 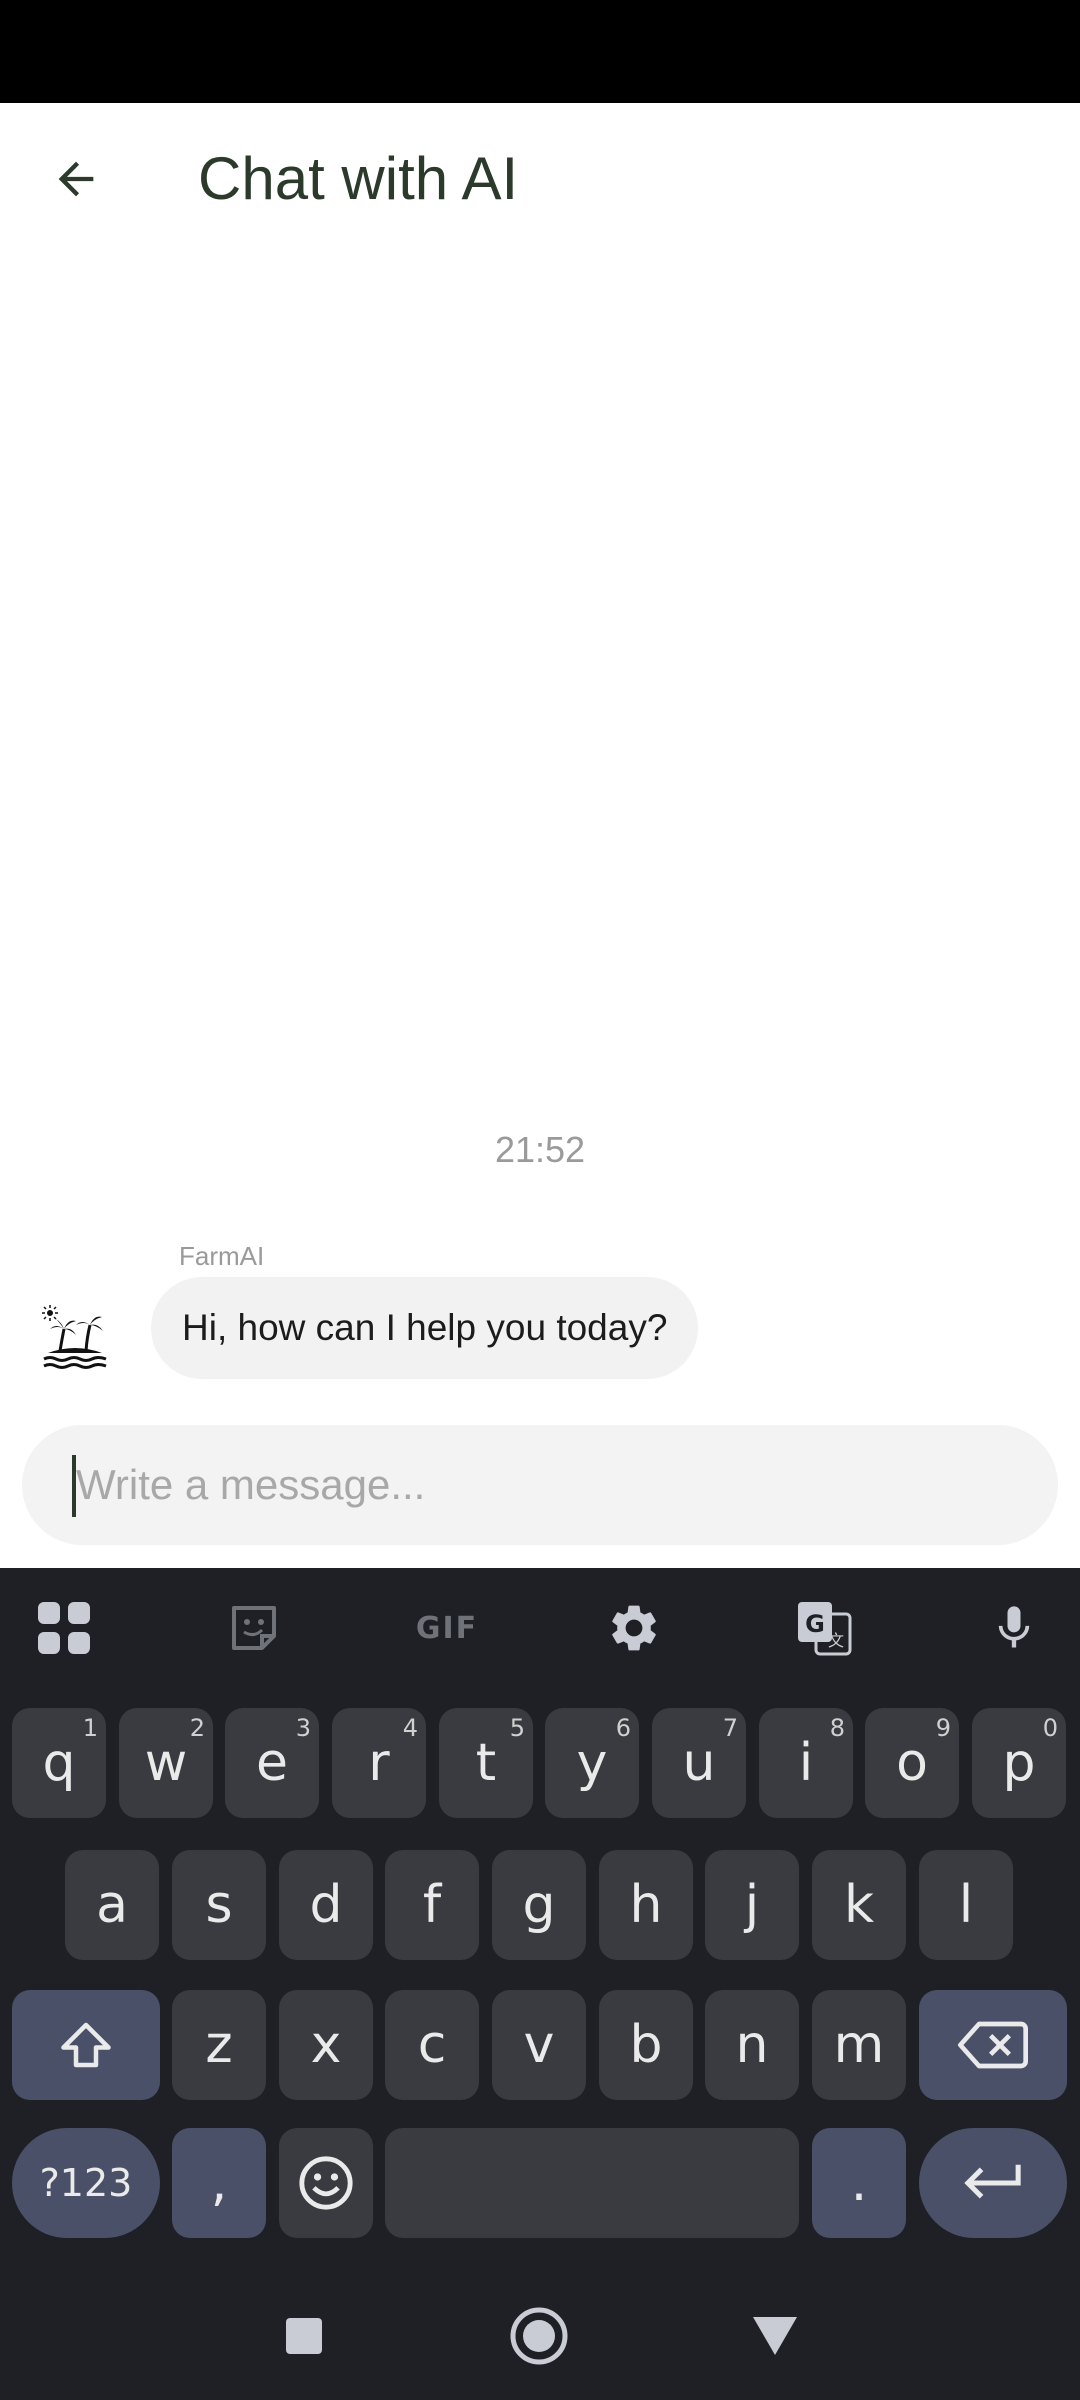 I want to click on back-button, so click(x=76, y=179).